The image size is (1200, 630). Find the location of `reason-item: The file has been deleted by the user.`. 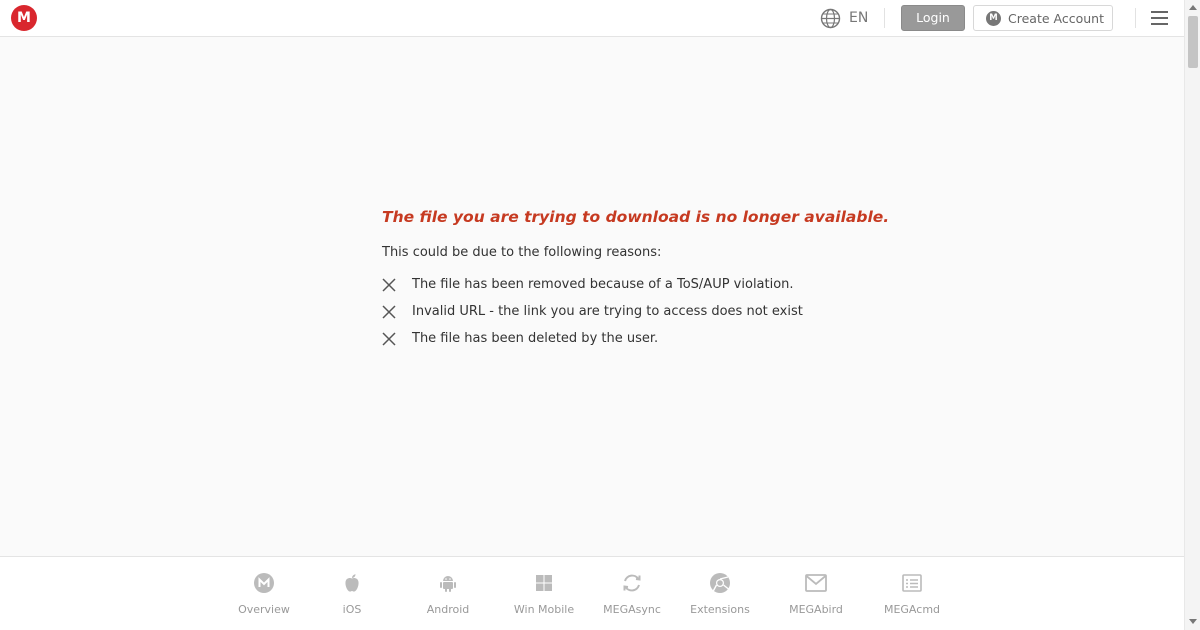

reason-item: The file has been deleted by the user. is located at coordinates (662, 338).